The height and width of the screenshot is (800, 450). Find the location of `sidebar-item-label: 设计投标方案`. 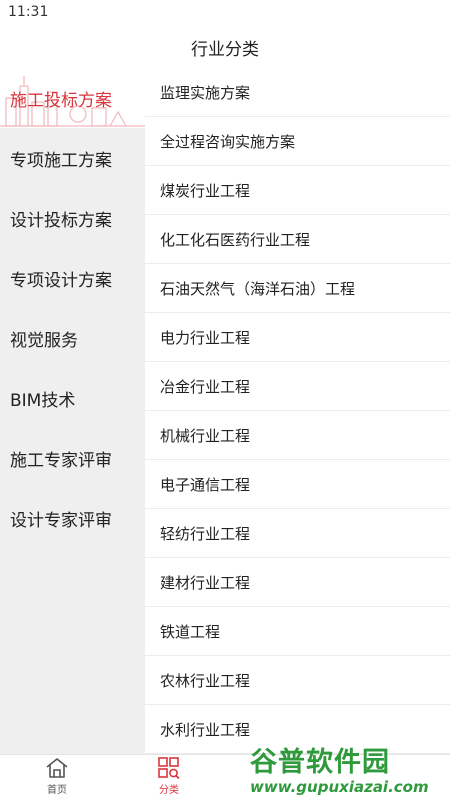

sidebar-item-label: 设计投标方案 is located at coordinates (61, 220).